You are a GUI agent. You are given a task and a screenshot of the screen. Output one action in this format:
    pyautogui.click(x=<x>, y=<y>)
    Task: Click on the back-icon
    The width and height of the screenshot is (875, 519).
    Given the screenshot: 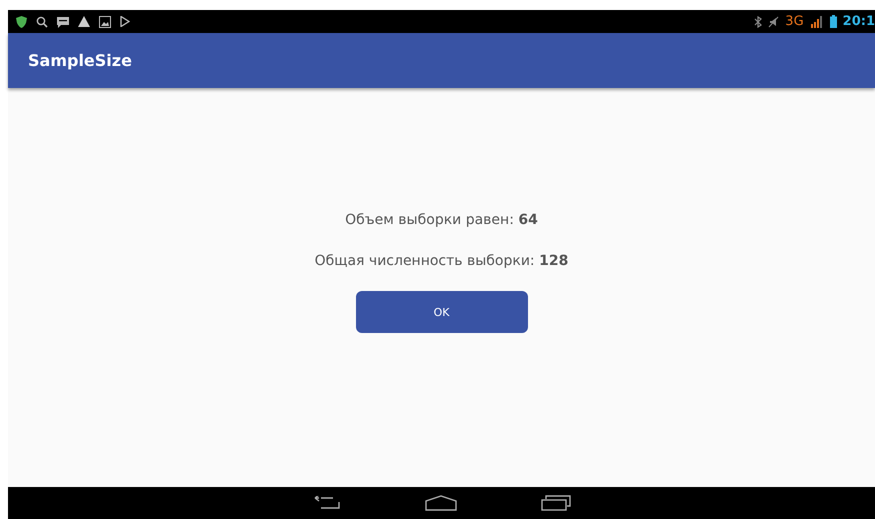 What is the action you would take?
    pyautogui.click(x=326, y=503)
    